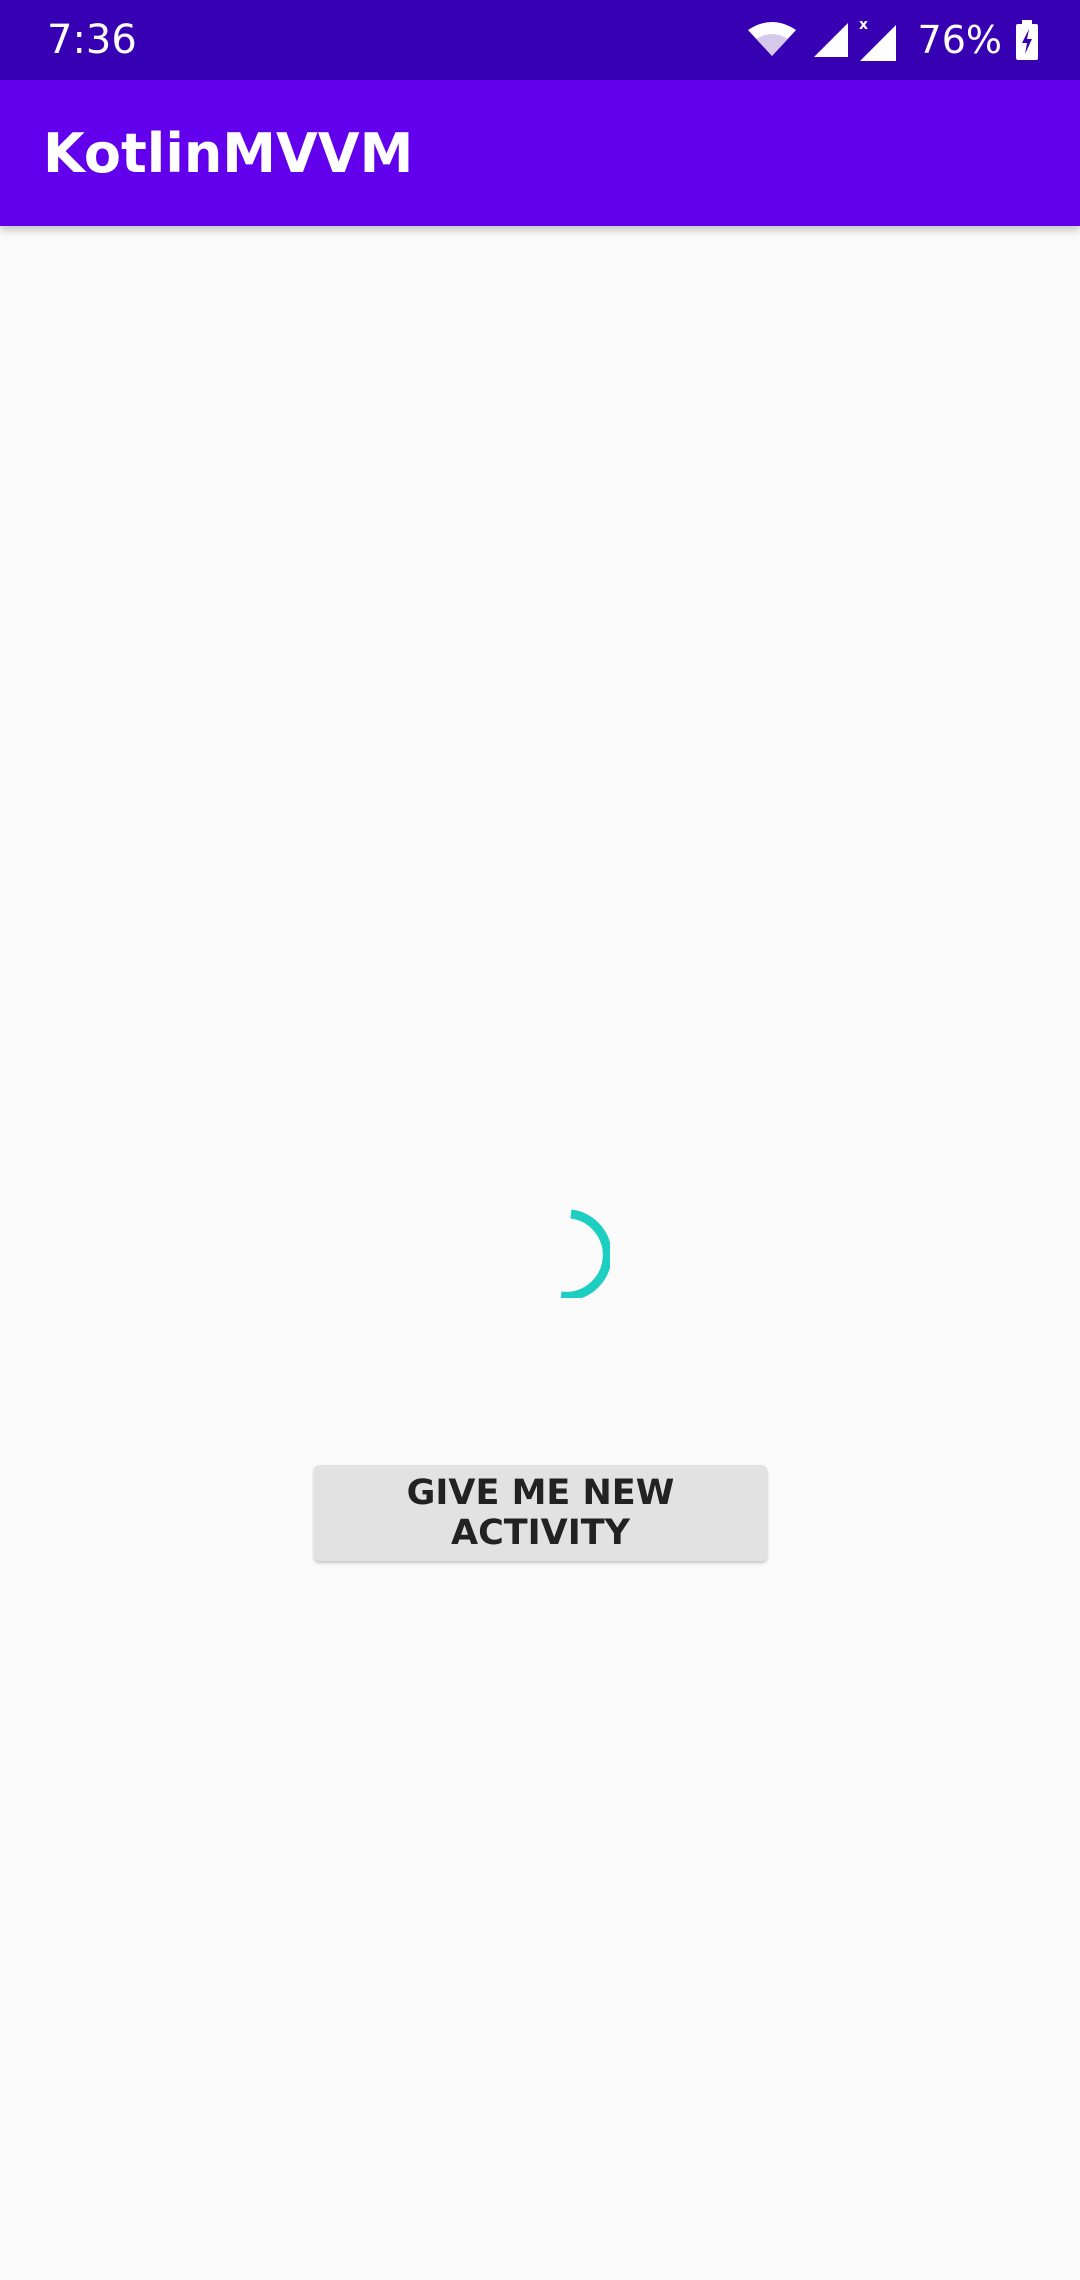 Image resolution: width=1080 pixels, height=2280 pixels. I want to click on battery-percent: 76%, so click(959, 40).